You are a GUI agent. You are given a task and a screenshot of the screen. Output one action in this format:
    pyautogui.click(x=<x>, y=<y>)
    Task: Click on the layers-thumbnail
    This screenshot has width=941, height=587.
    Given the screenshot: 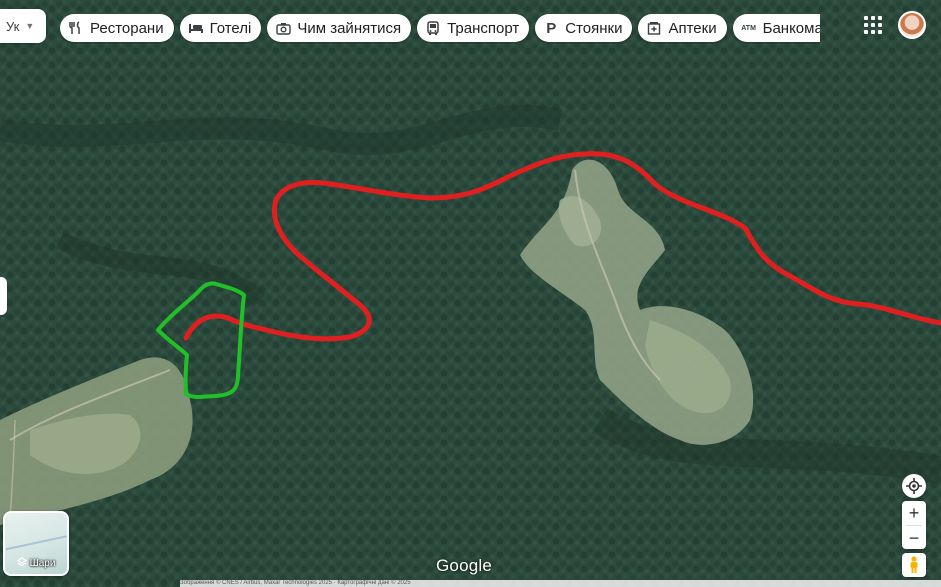 What is the action you would take?
    pyautogui.click(x=36, y=542)
    